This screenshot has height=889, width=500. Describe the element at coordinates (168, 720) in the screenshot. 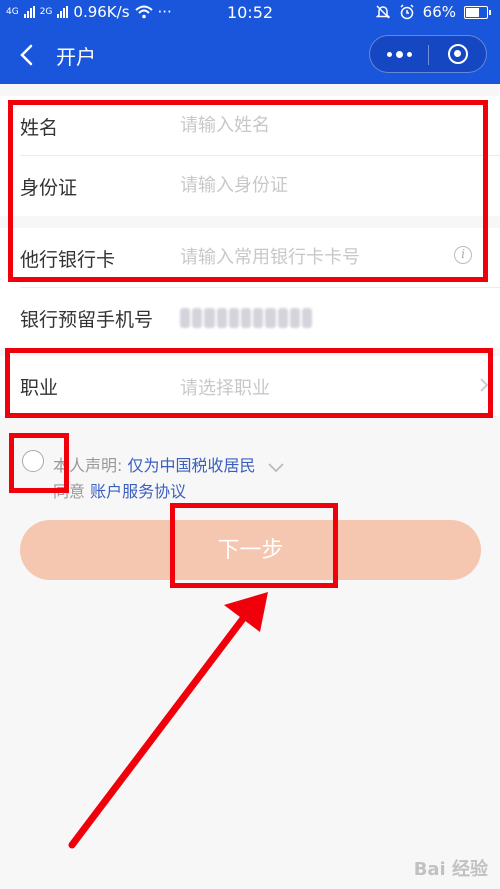

I see `annotation-arrow` at that location.